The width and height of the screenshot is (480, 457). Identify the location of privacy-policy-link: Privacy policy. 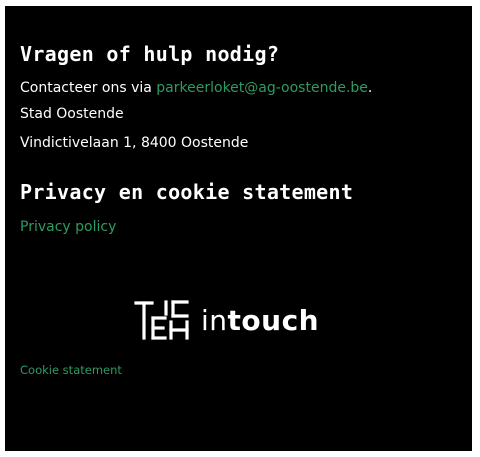
(68, 227).